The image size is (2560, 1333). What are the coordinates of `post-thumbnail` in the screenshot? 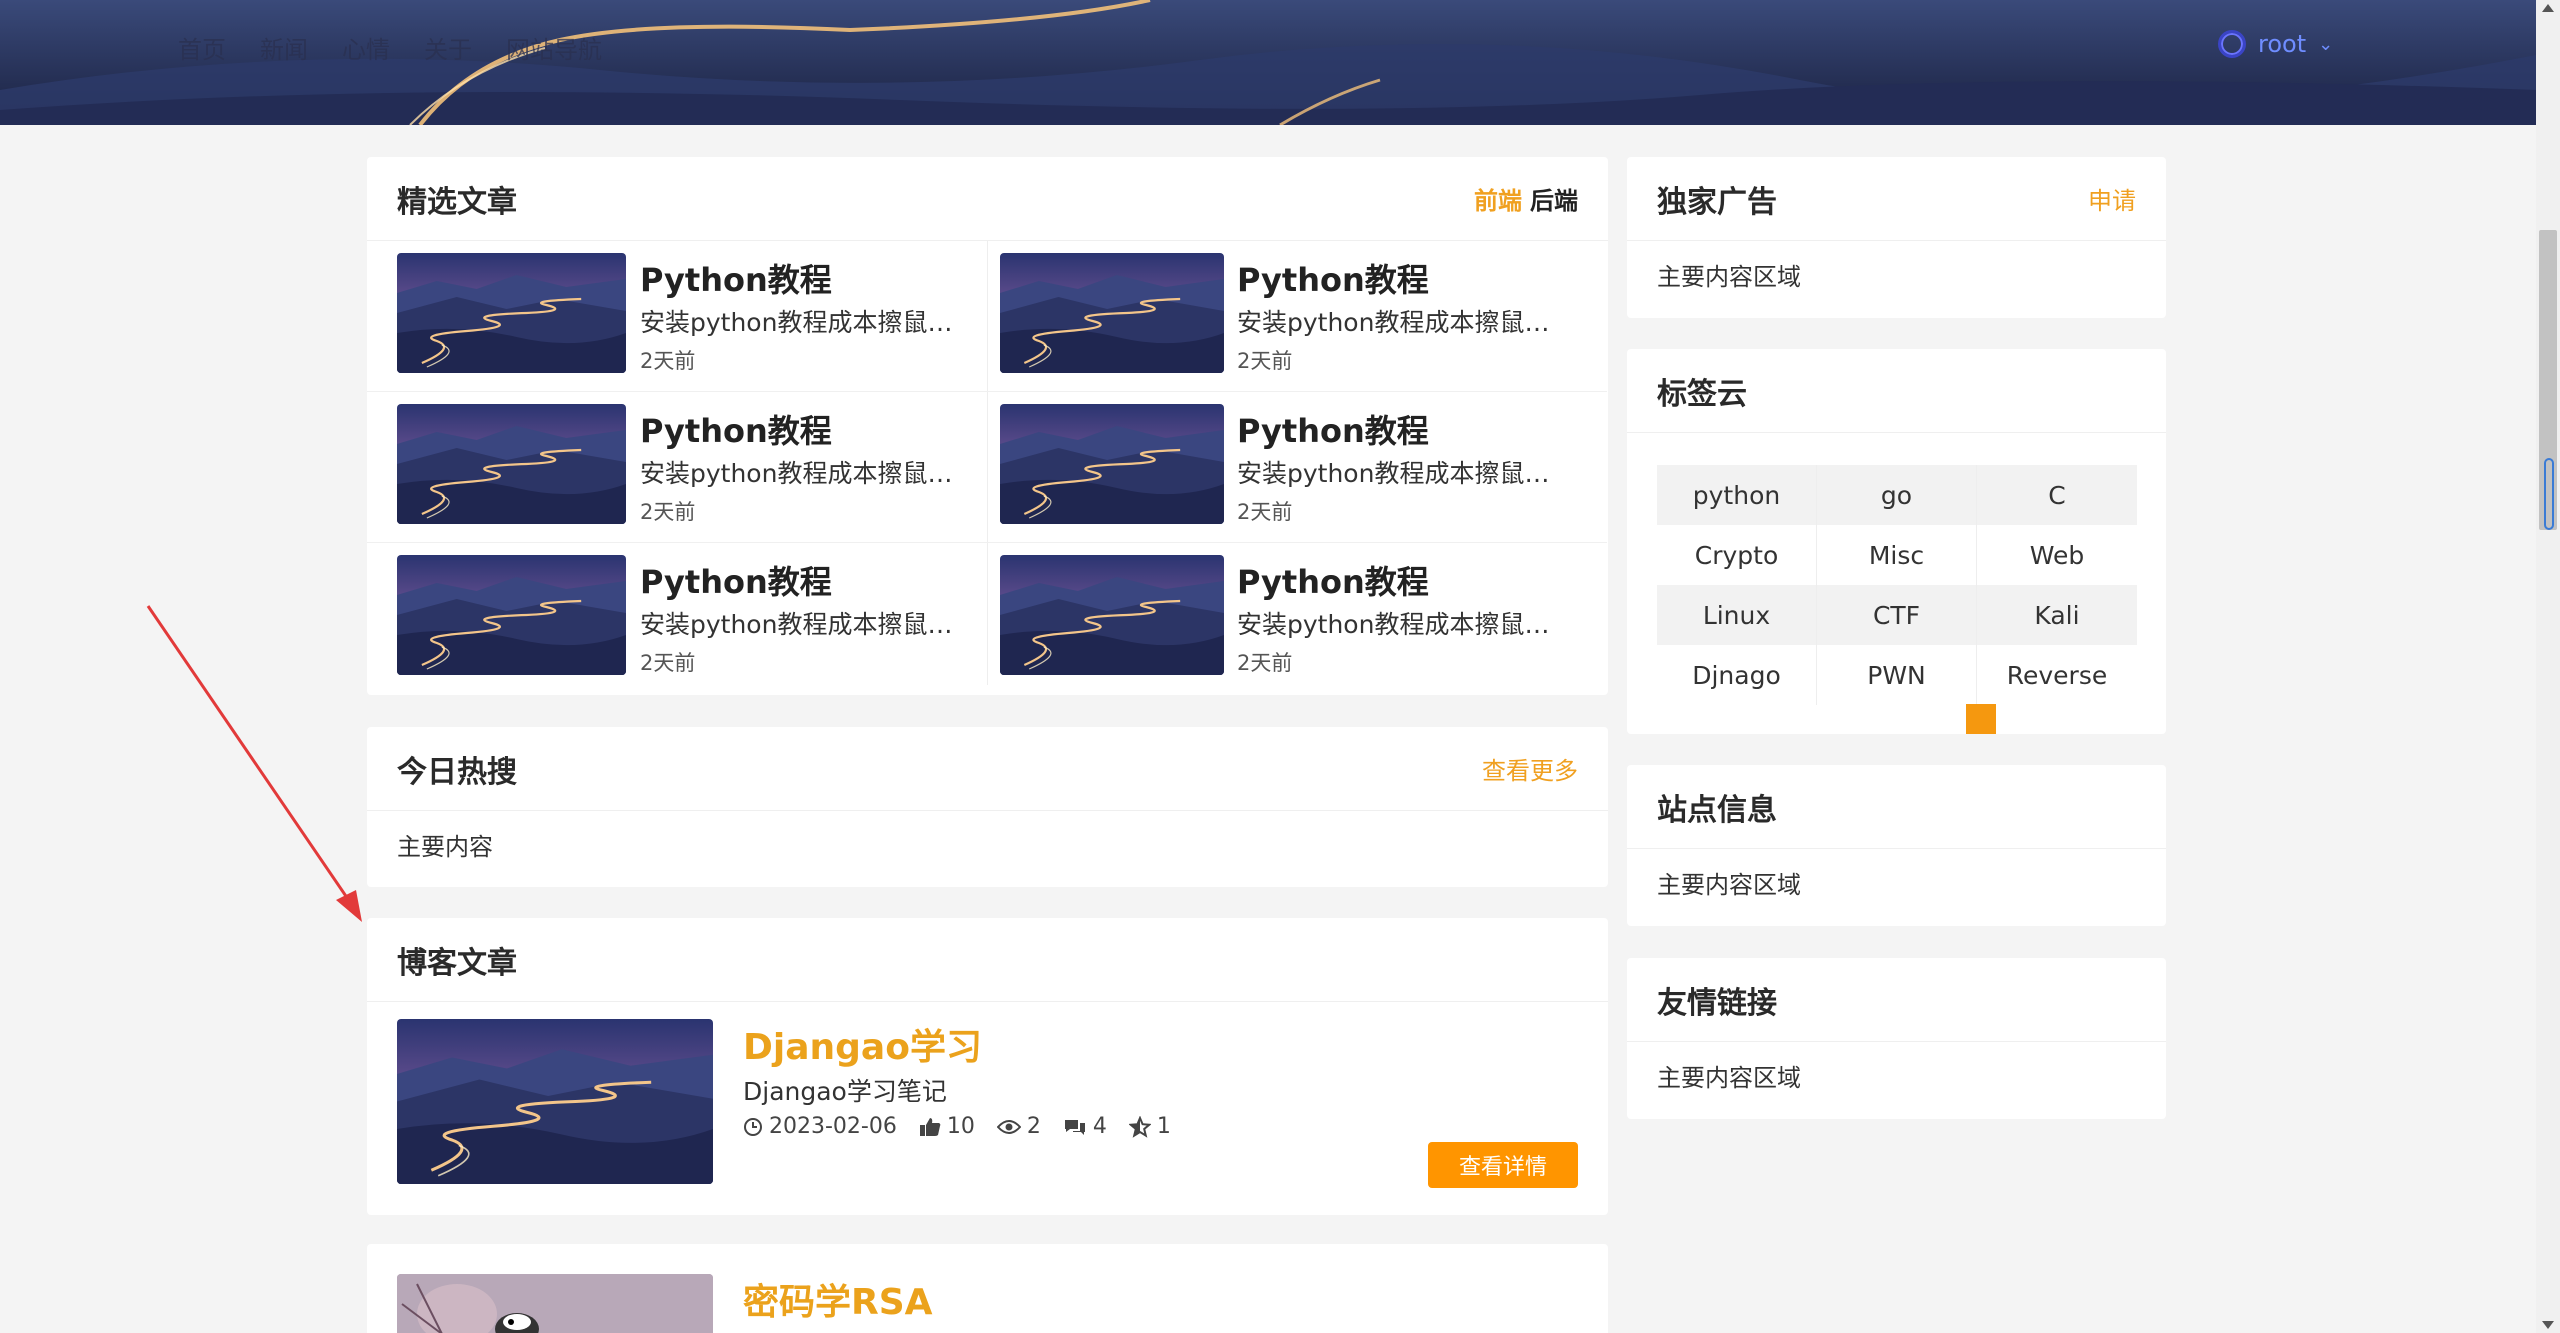 It's located at (555, 1101).